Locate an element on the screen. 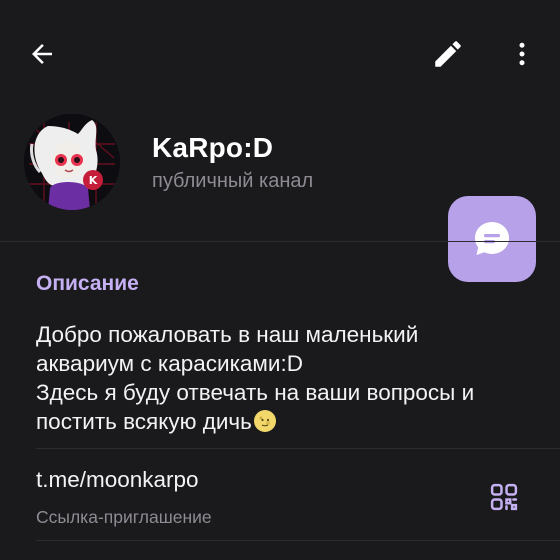  qr-code-button is located at coordinates (504, 497).